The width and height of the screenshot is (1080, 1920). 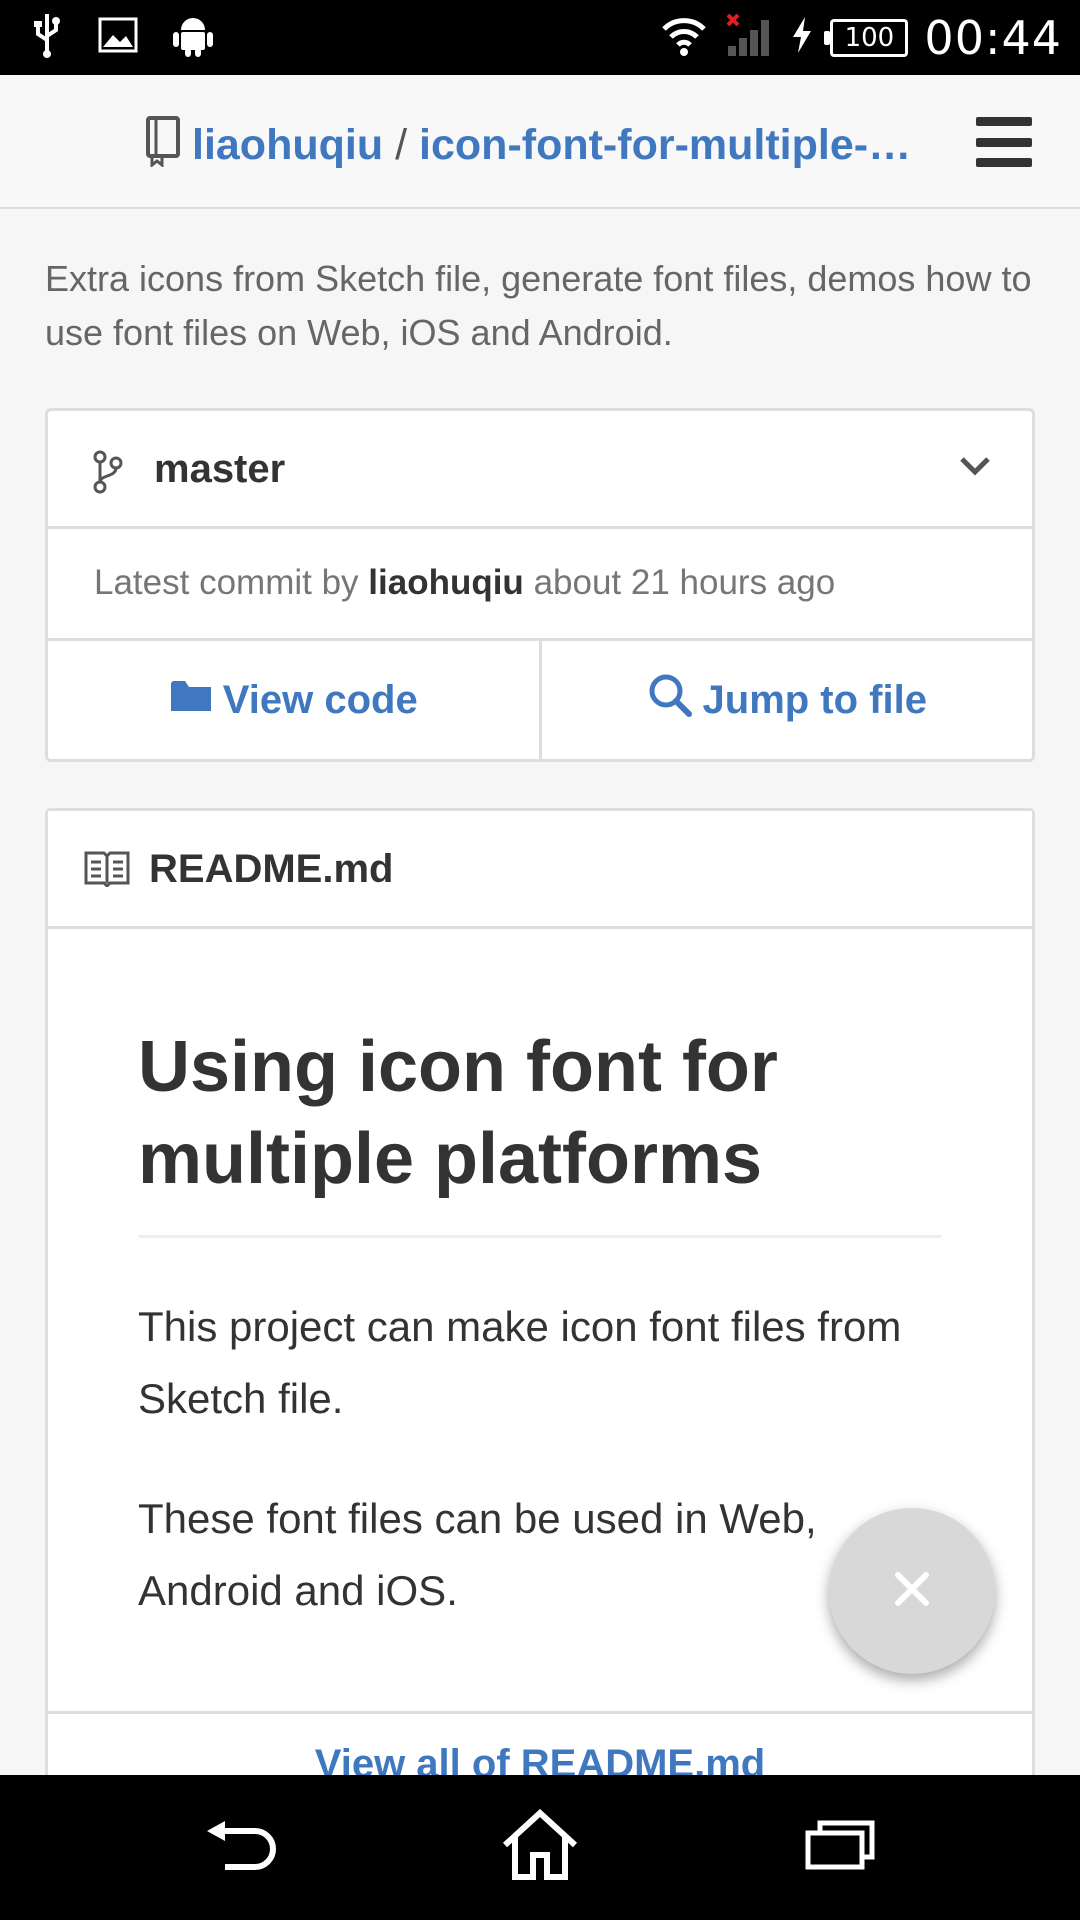 I want to click on usb-icon, so click(x=47, y=37).